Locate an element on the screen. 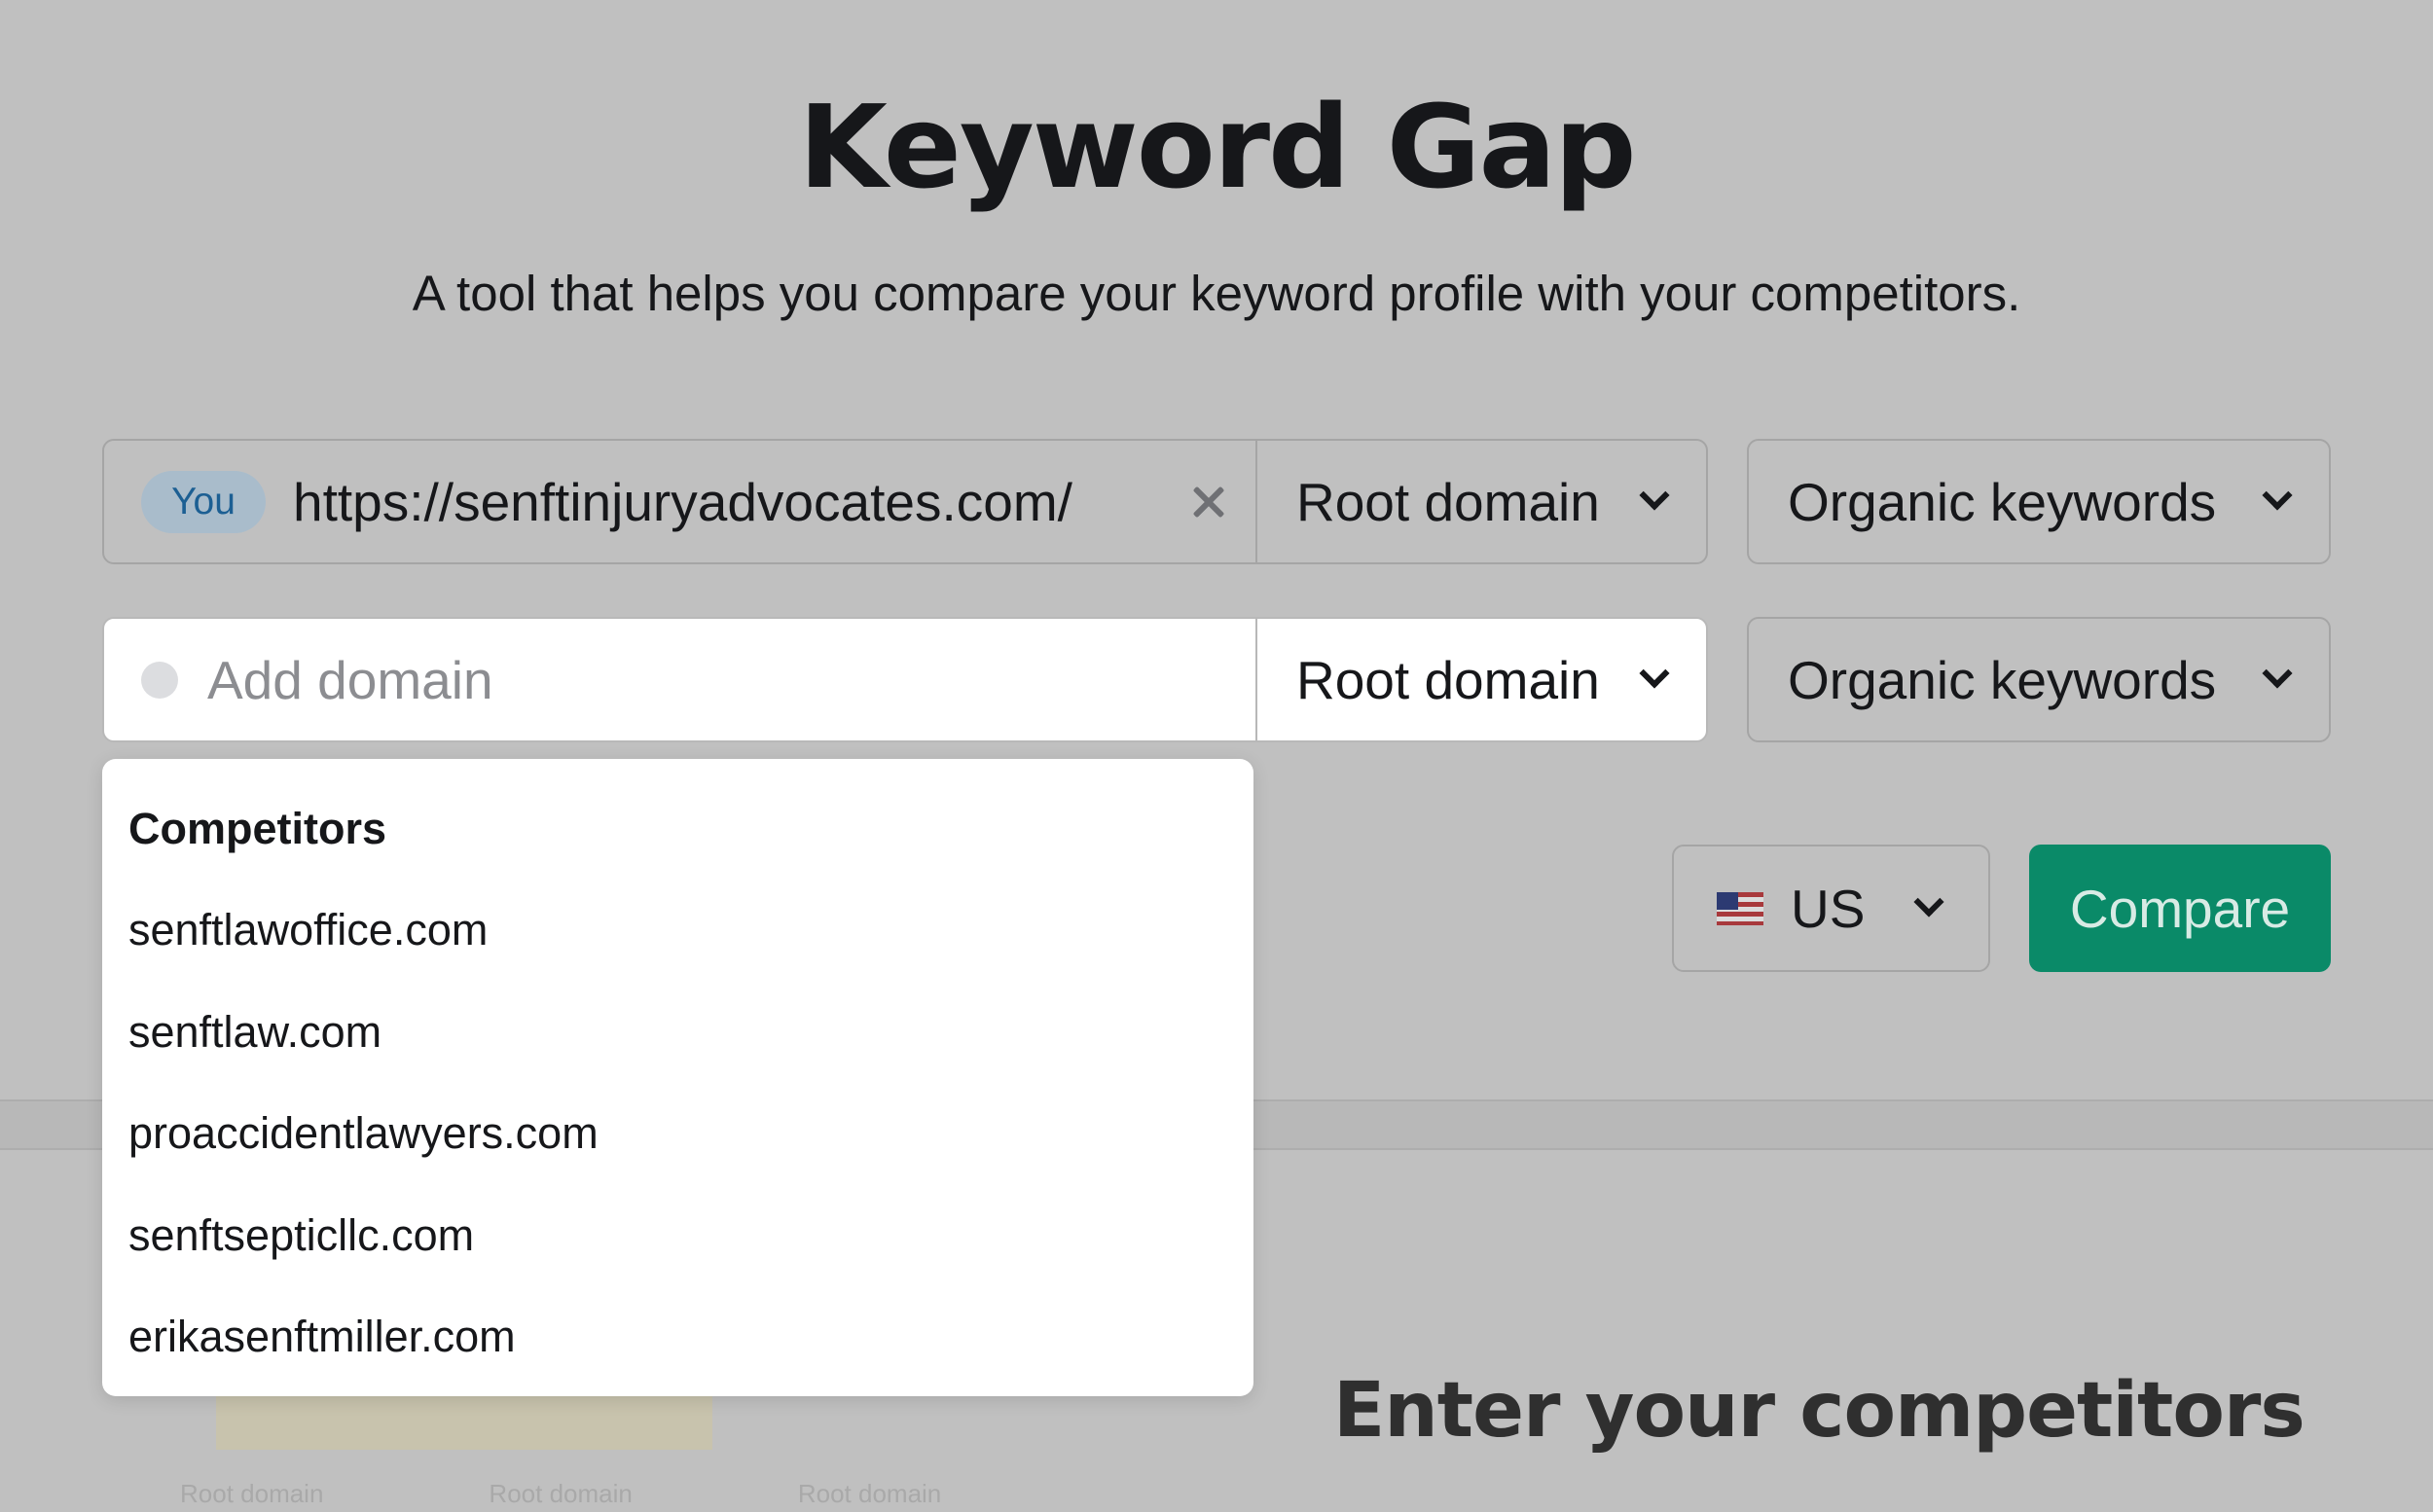 The image size is (2433, 1512). competitor-option: senftlawoffice.com is located at coordinates (677, 952).